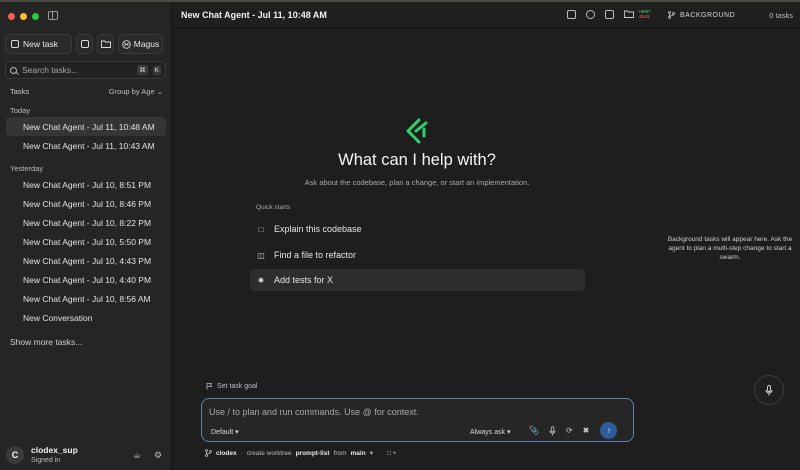 The height and width of the screenshot is (470, 800). I want to click on quick-start-add-tests: ✹ Add tests for X, so click(417, 280).